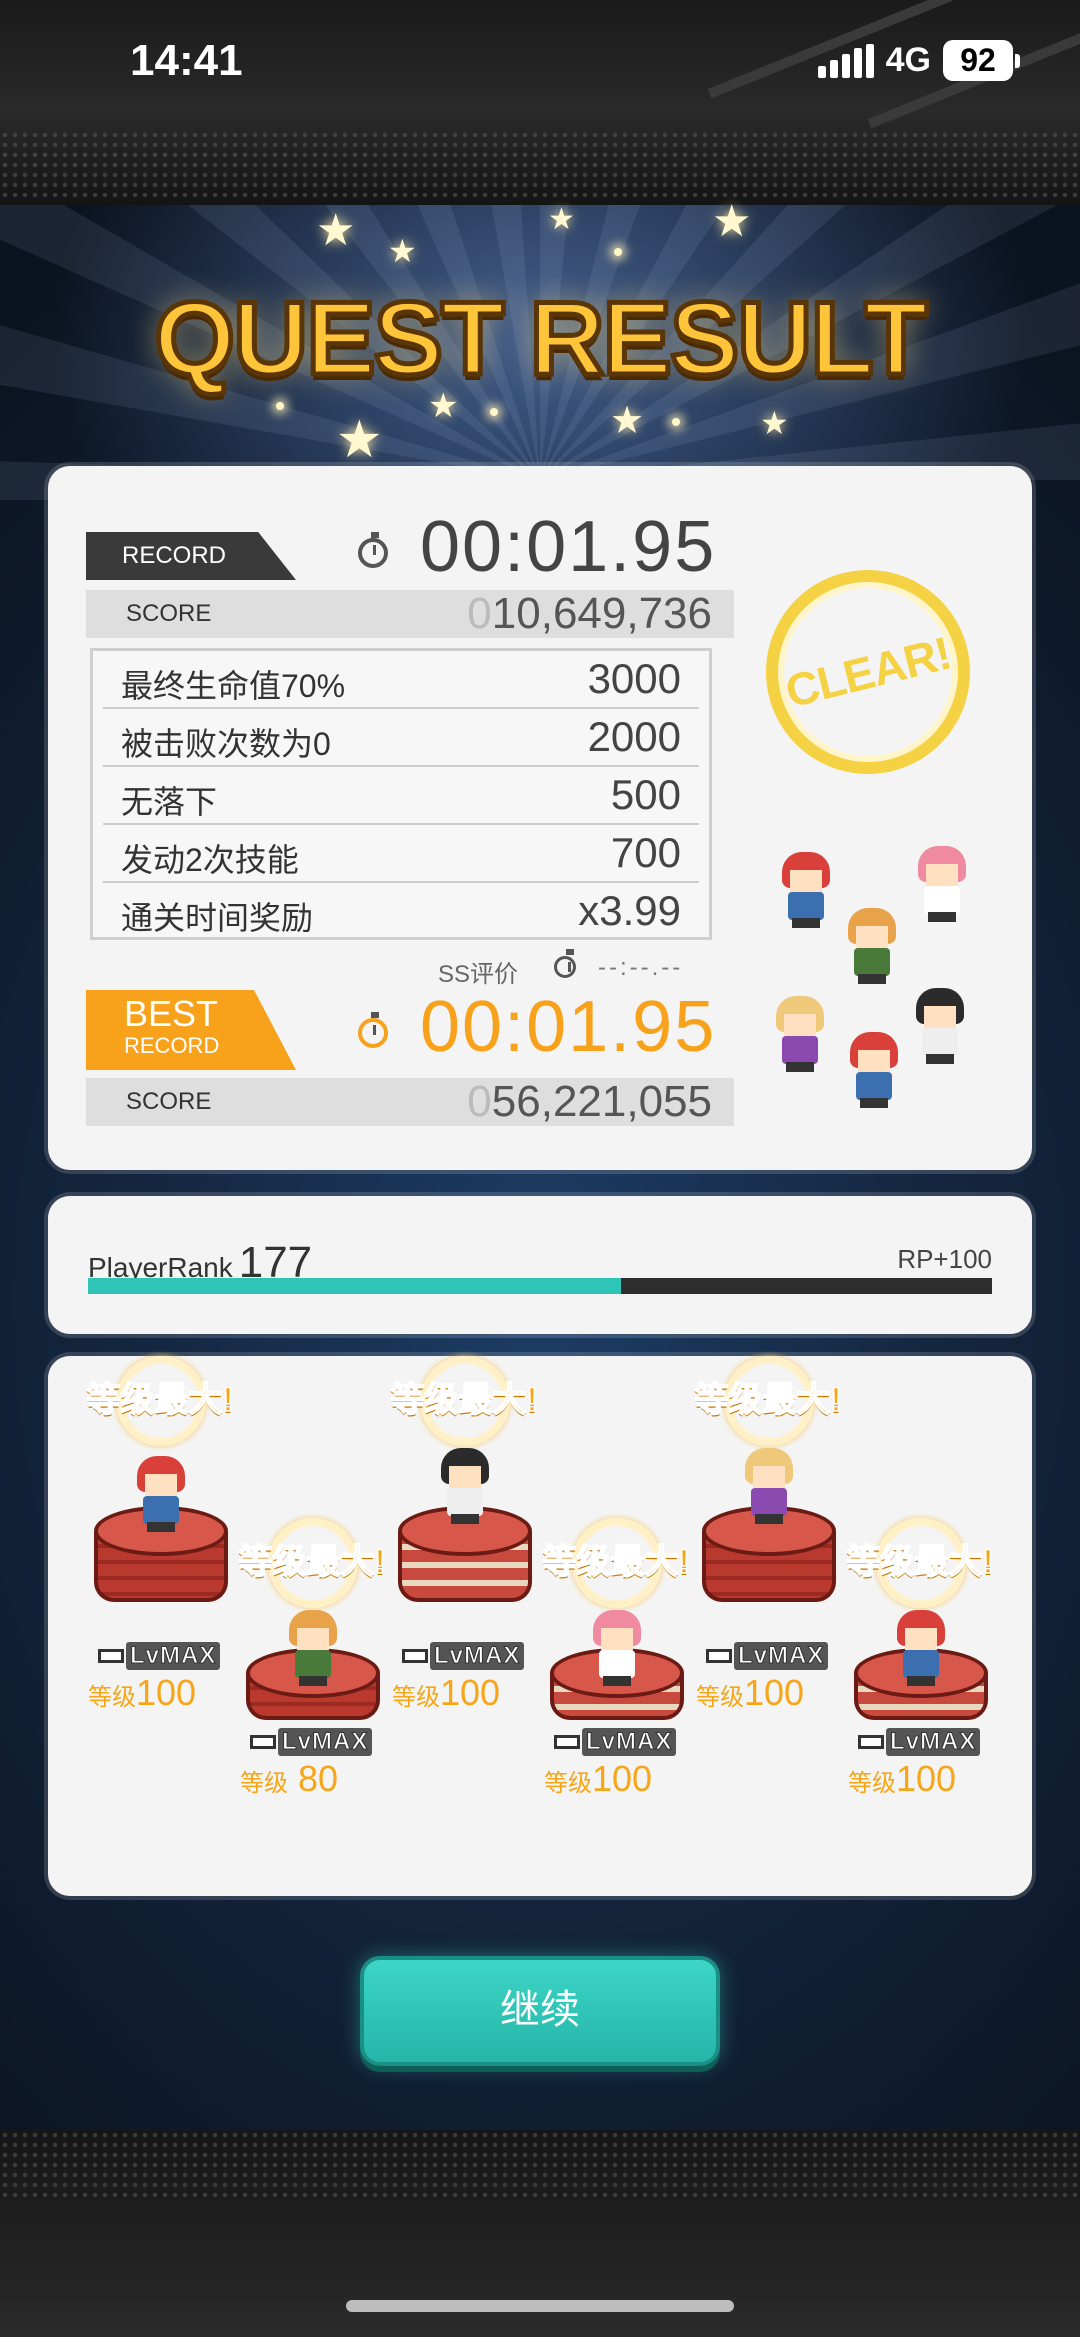 The image size is (1080, 2337). What do you see at coordinates (226, 744) in the screenshot?
I see `bonus-name: 被击败次数为0` at bounding box center [226, 744].